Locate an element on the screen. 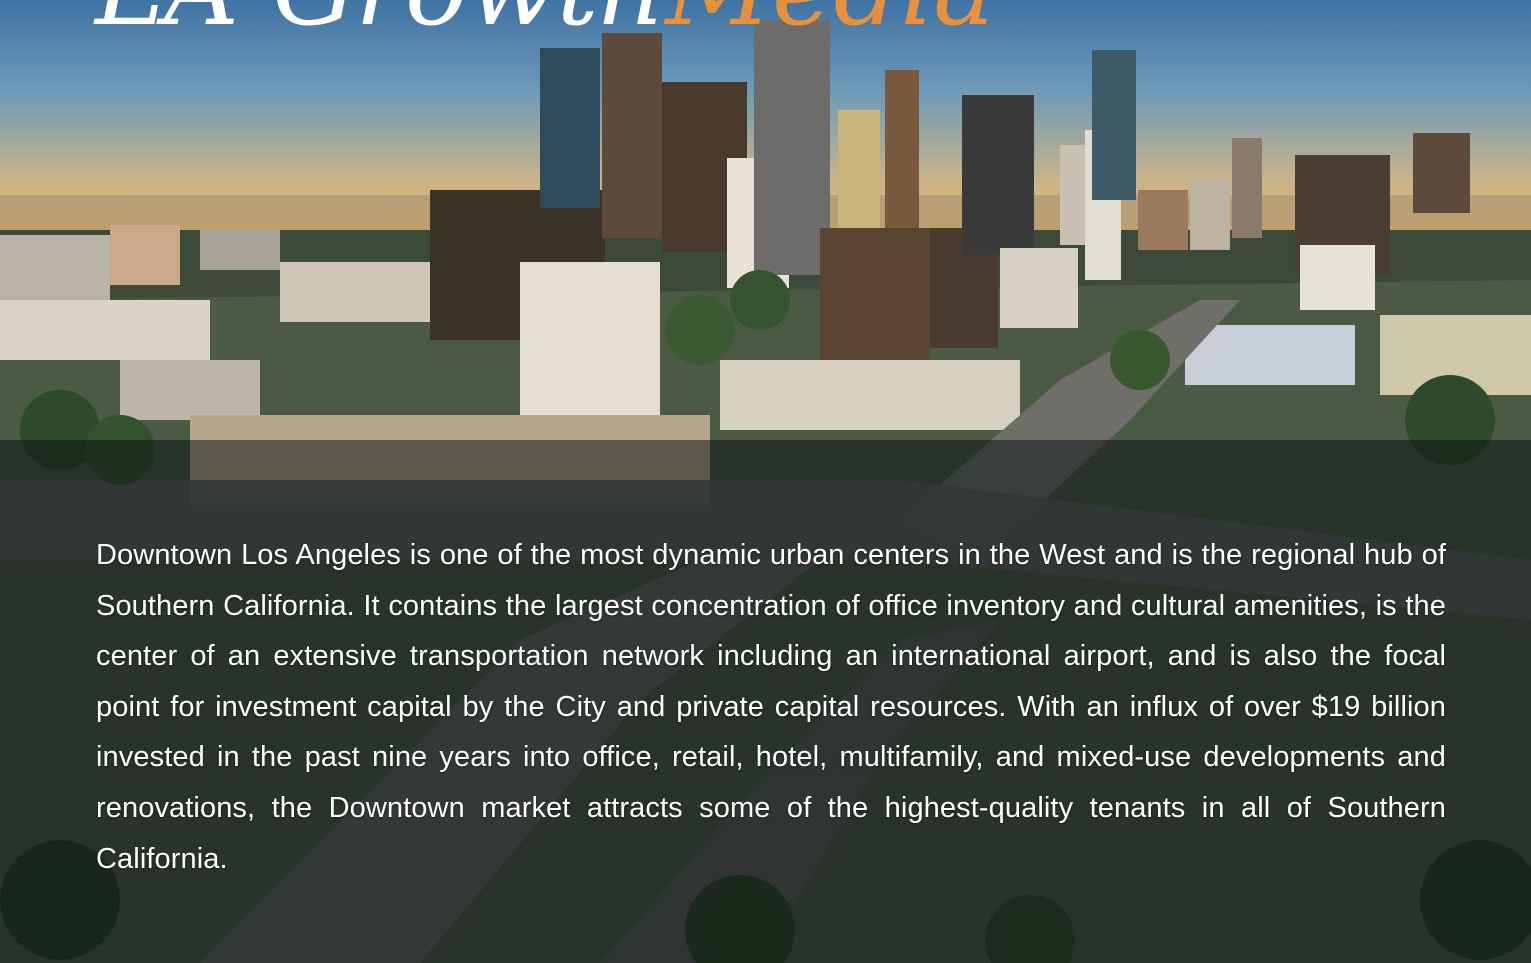 This screenshot has height=963, width=1531. title-white-text: LA Growth is located at coordinates (380, 24).